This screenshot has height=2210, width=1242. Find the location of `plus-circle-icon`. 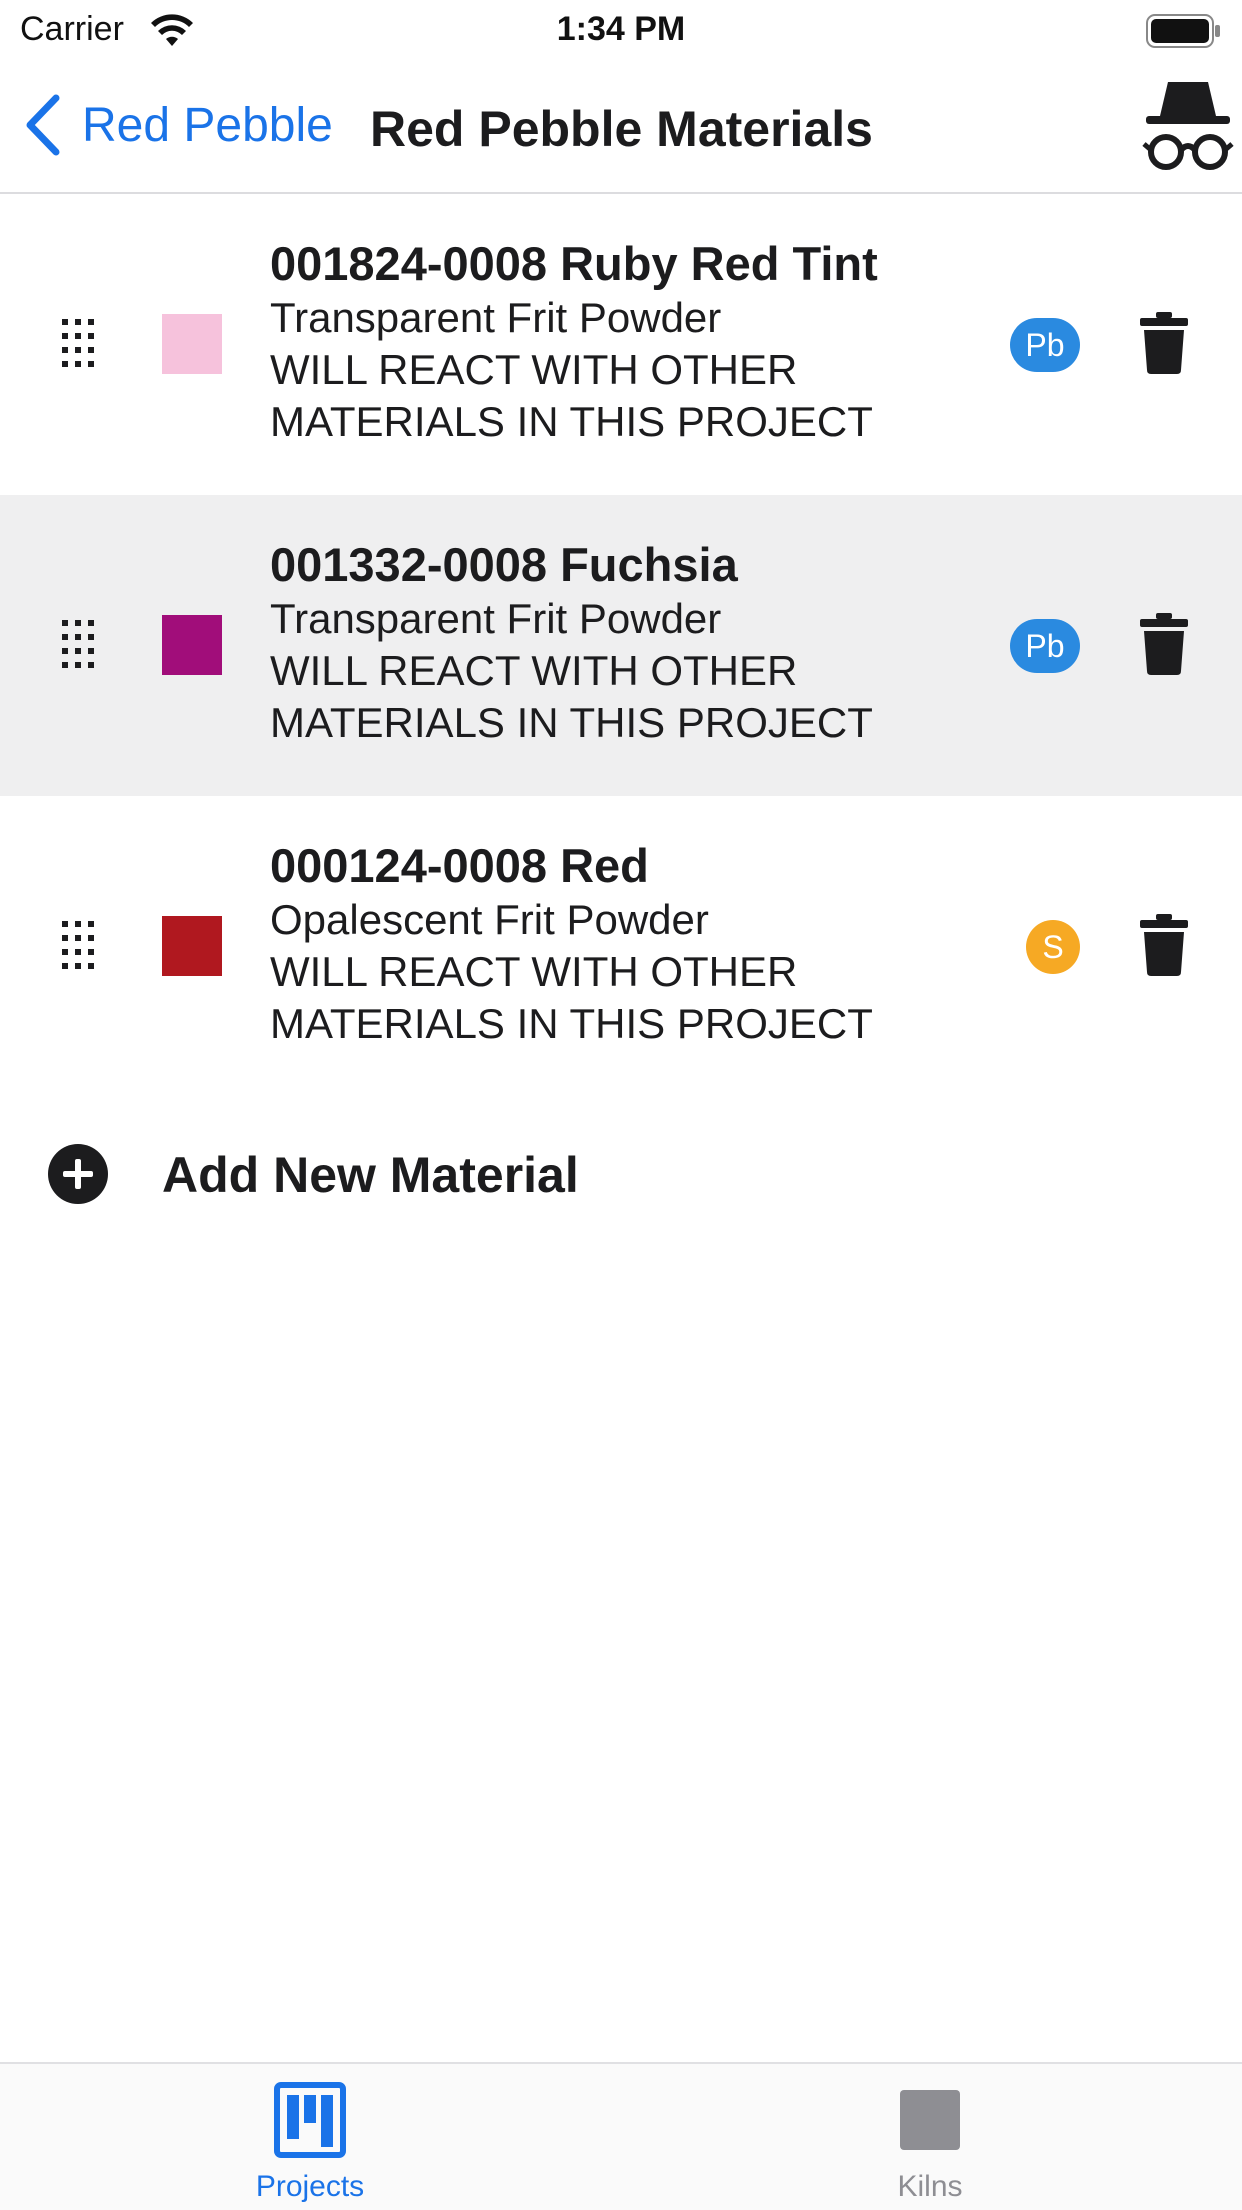

plus-circle-icon is located at coordinates (78, 1174).